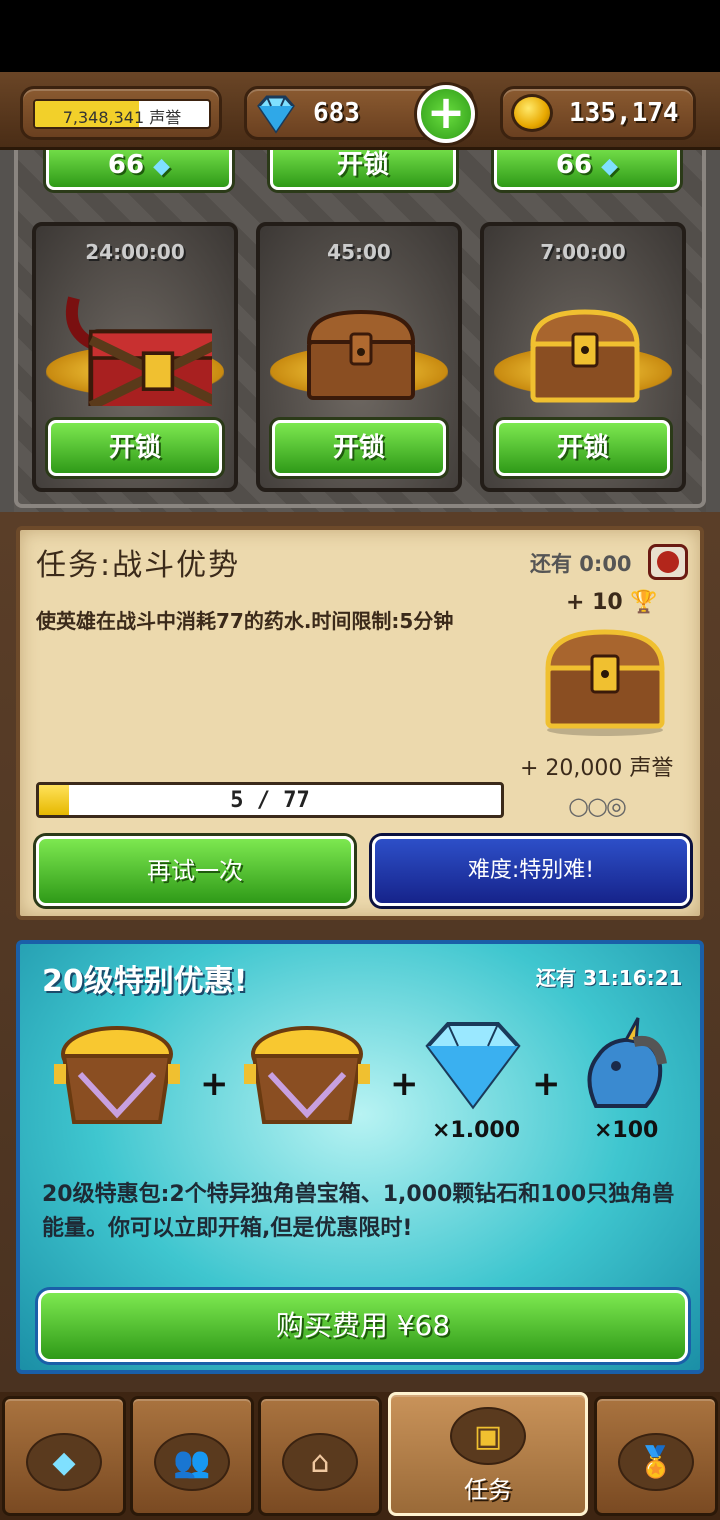 This screenshot has height=1520, width=720. I want to click on medal-icon: 🏅, so click(656, 1462).